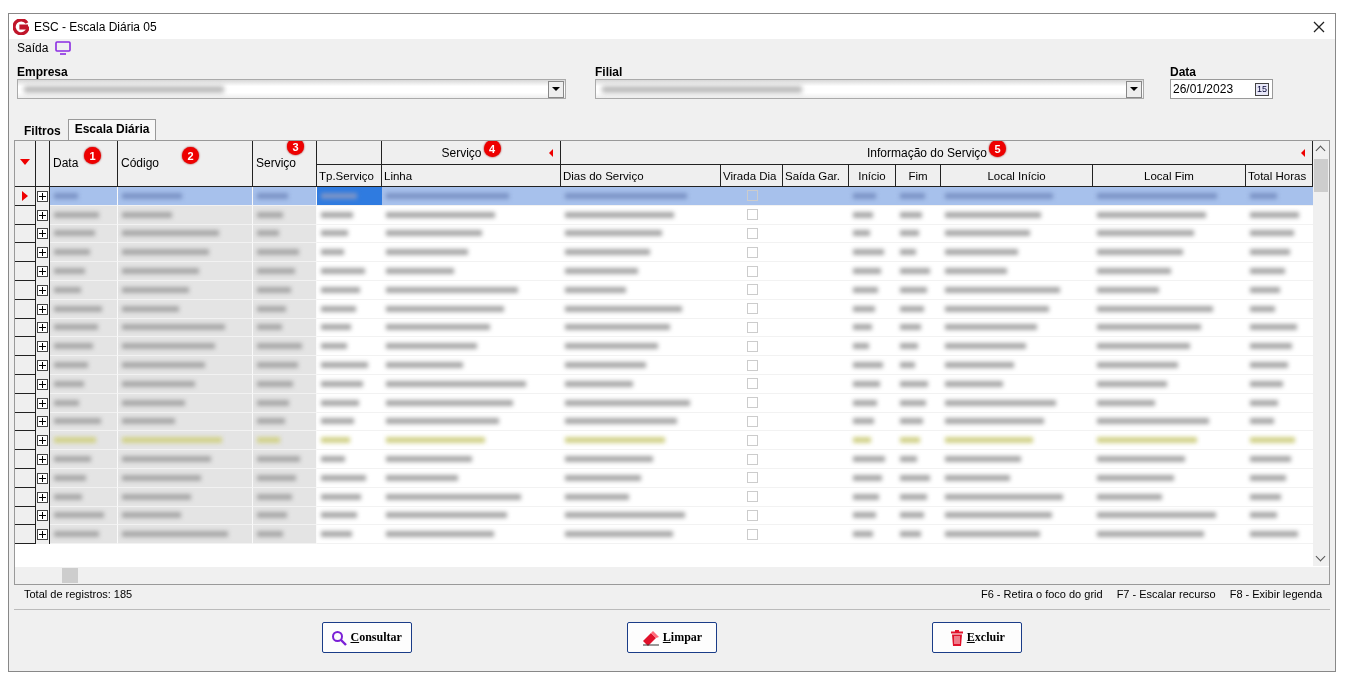 This screenshot has height=683, width=1347. Describe the element at coordinates (92, 155) in the screenshot. I see `number-badge: 1` at that location.